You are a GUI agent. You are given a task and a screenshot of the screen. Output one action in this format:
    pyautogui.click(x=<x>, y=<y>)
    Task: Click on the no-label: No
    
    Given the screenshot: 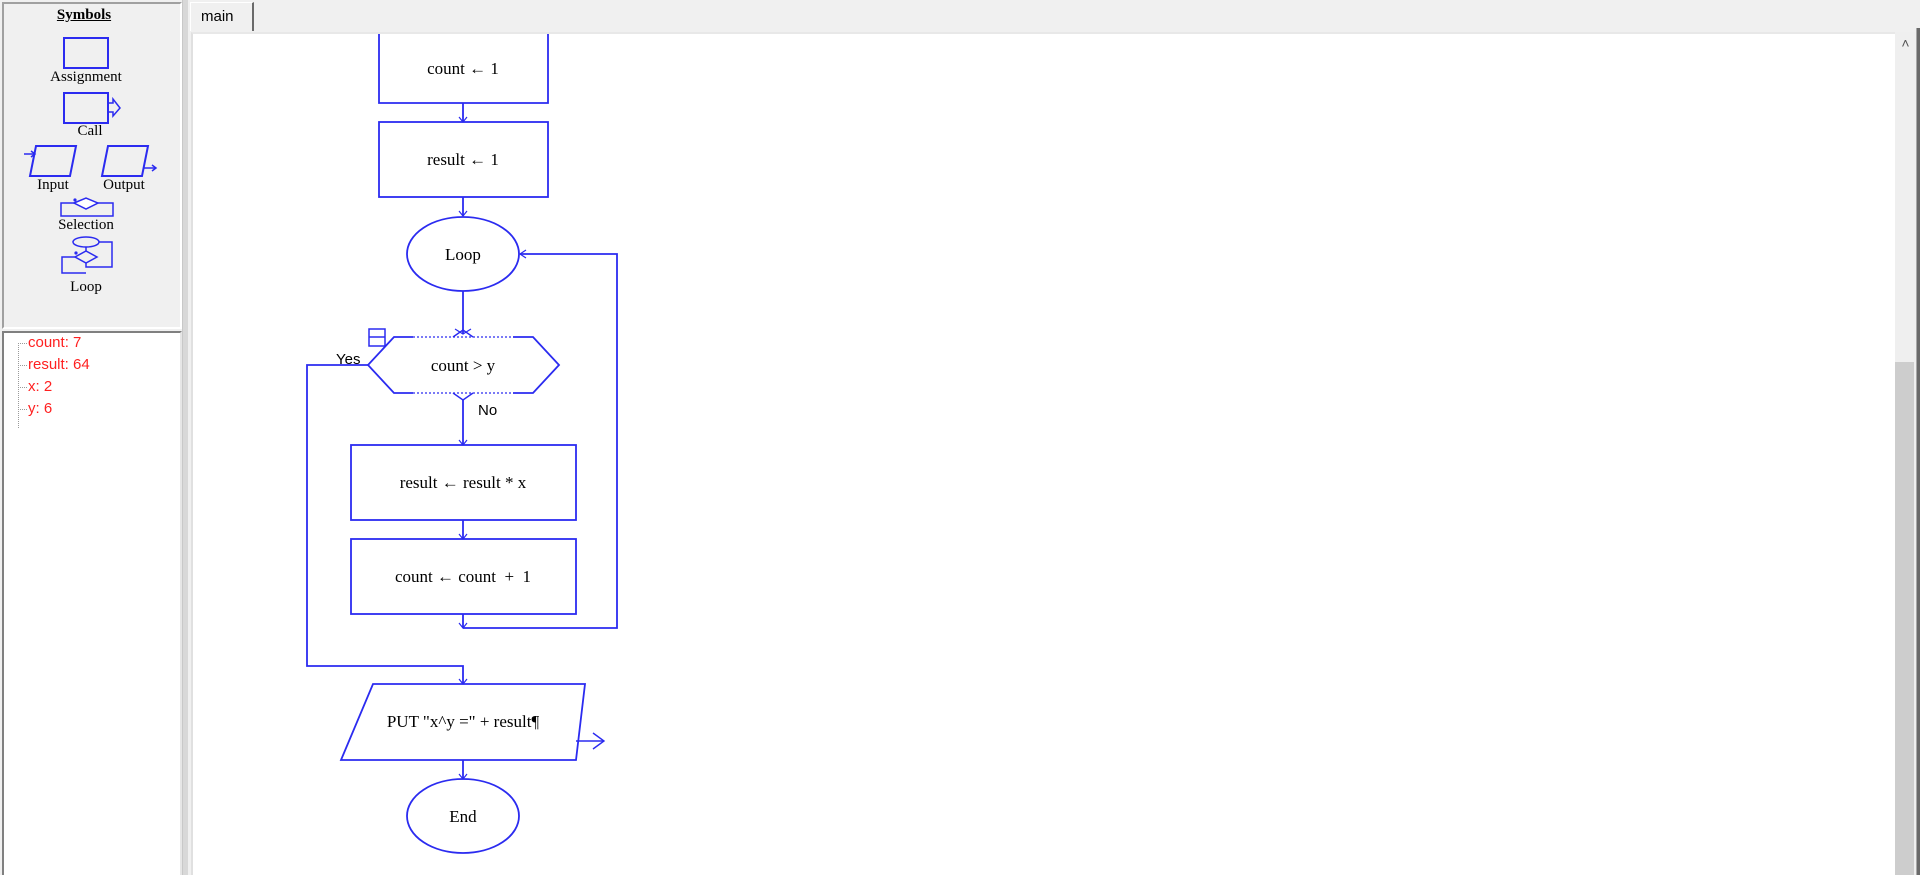 What is the action you would take?
    pyautogui.click(x=487, y=410)
    